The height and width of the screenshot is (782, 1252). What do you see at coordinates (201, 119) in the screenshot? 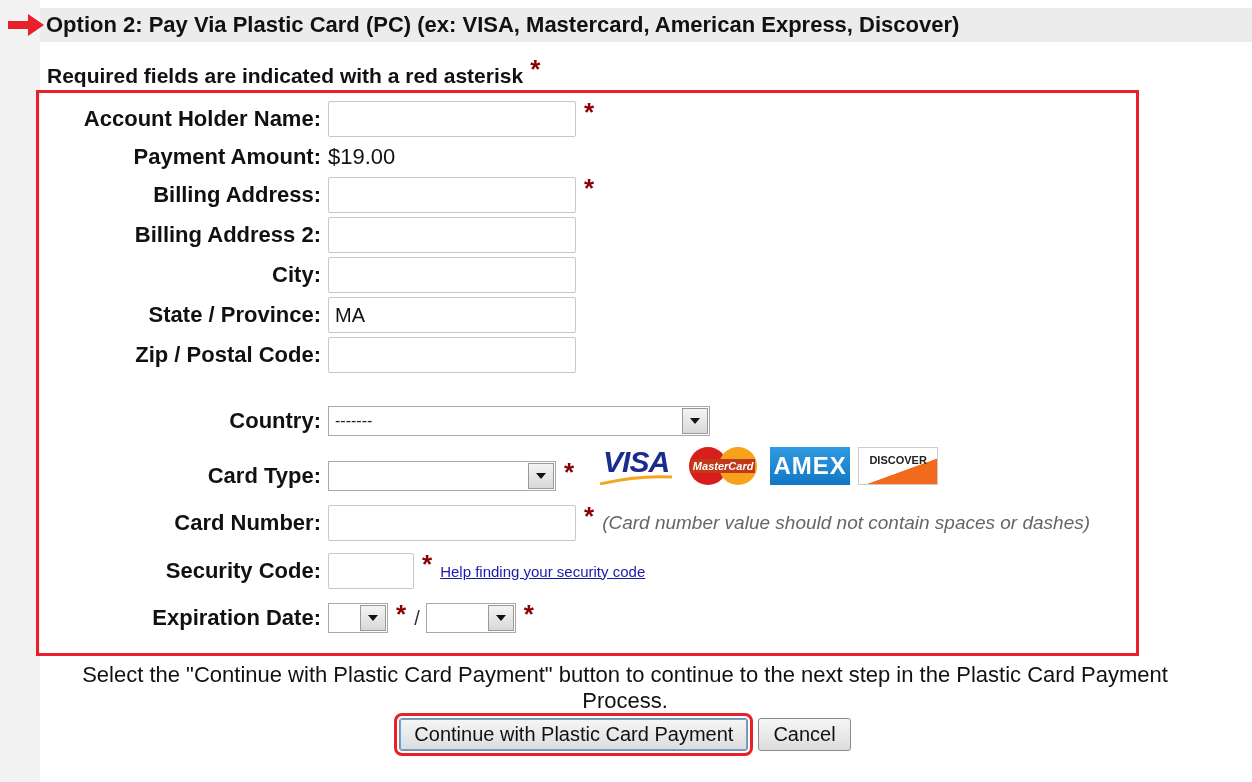
I see `field-label: Account Holder Name:` at bounding box center [201, 119].